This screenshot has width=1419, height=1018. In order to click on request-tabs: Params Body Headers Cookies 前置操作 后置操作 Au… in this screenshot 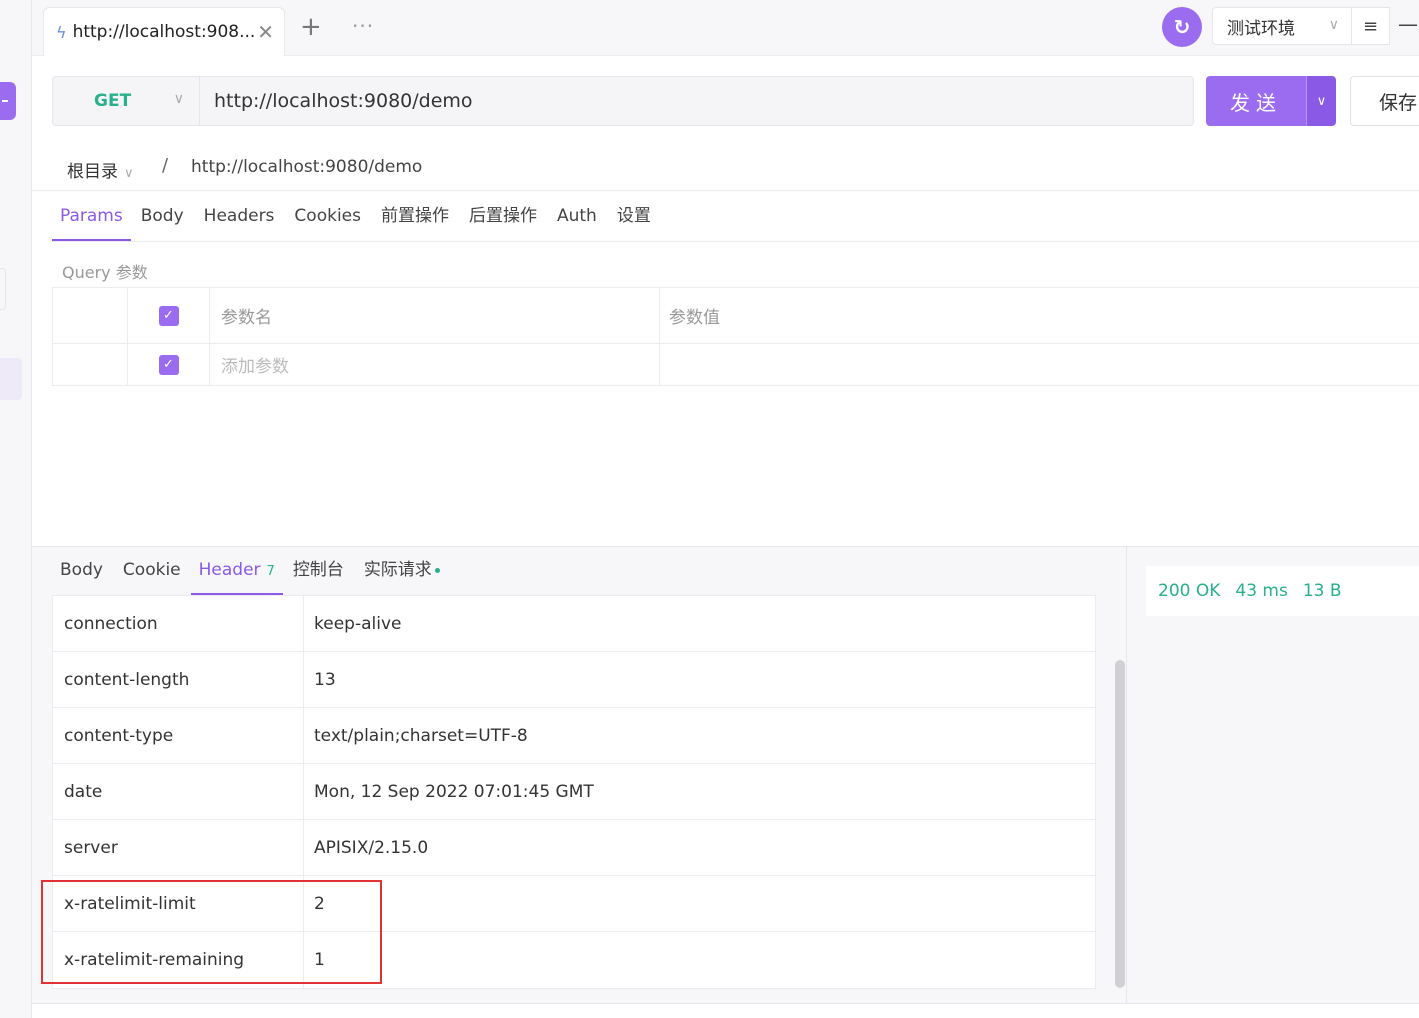, I will do `click(356, 218)`.